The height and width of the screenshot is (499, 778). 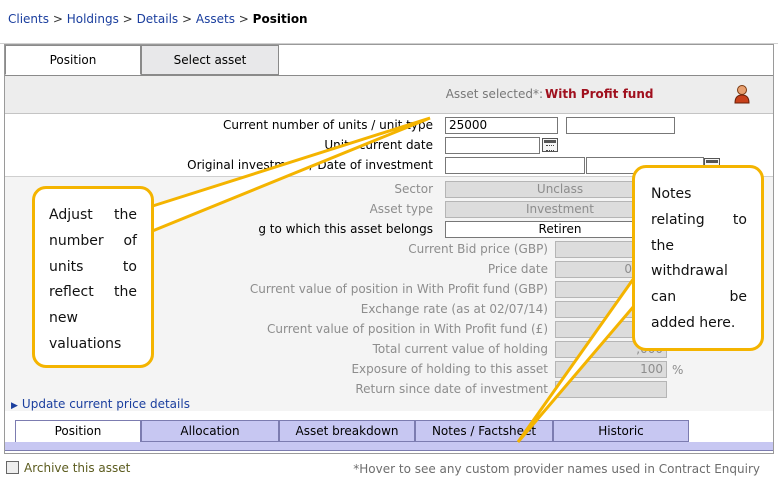 I want to click on bid-price-label: Current Bid price (GBP), so click(x=478, y=249).